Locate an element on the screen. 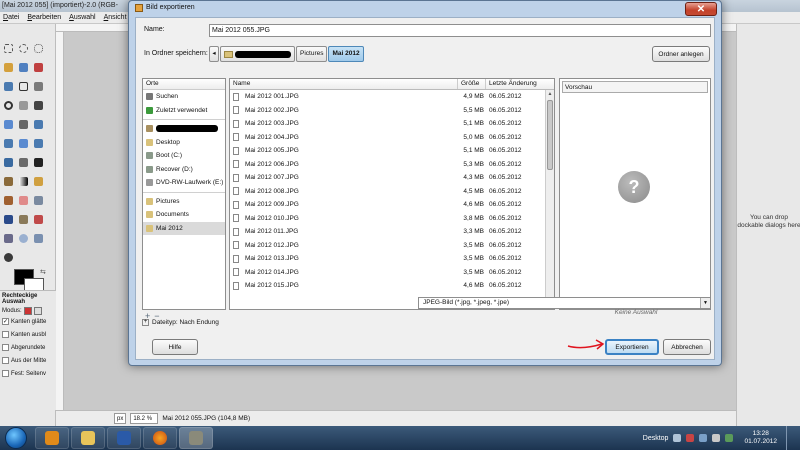 The width and height of the screenshot is (800, 450). swap-colors-icon: ⇆ is located at coordinates (43, 272).